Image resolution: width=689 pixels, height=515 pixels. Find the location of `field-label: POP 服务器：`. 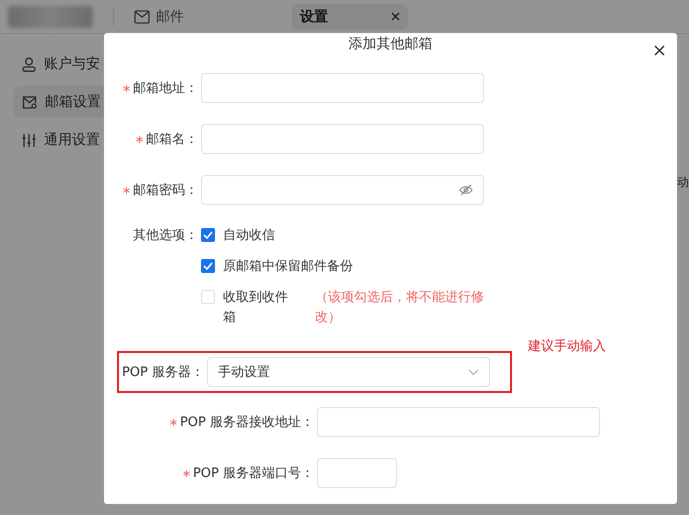

field-label: POP 服务器： is located at coordinates (163, 372).